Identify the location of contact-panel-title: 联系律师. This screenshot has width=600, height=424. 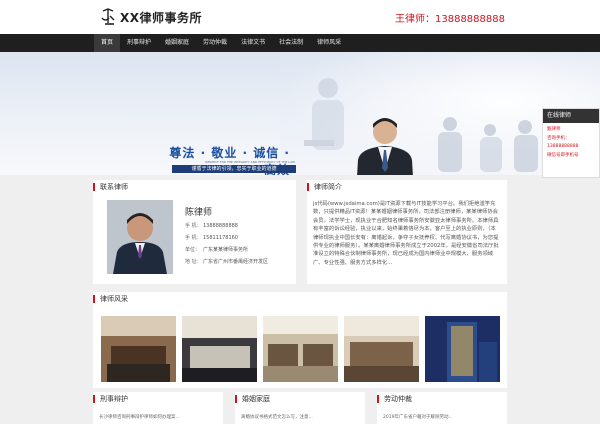
(114, 187).